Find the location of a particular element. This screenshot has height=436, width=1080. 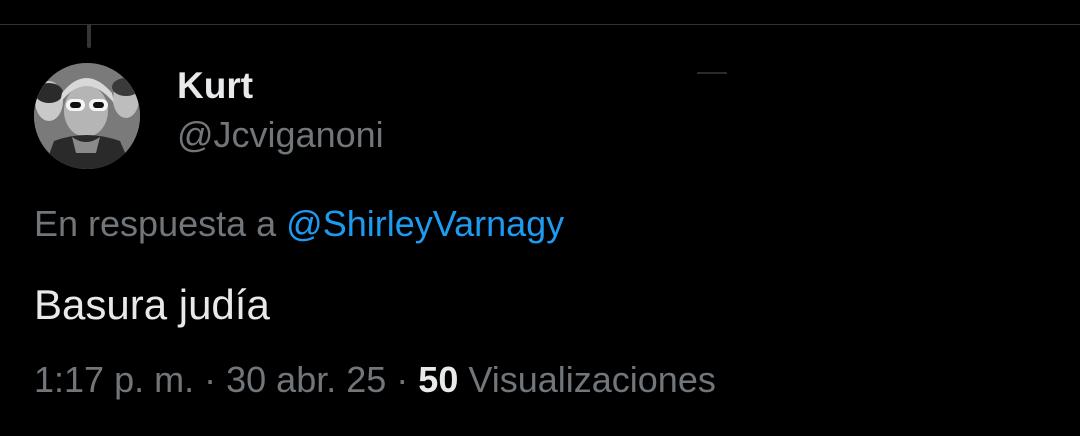

divider-dash is located at coordinates (712, 73).